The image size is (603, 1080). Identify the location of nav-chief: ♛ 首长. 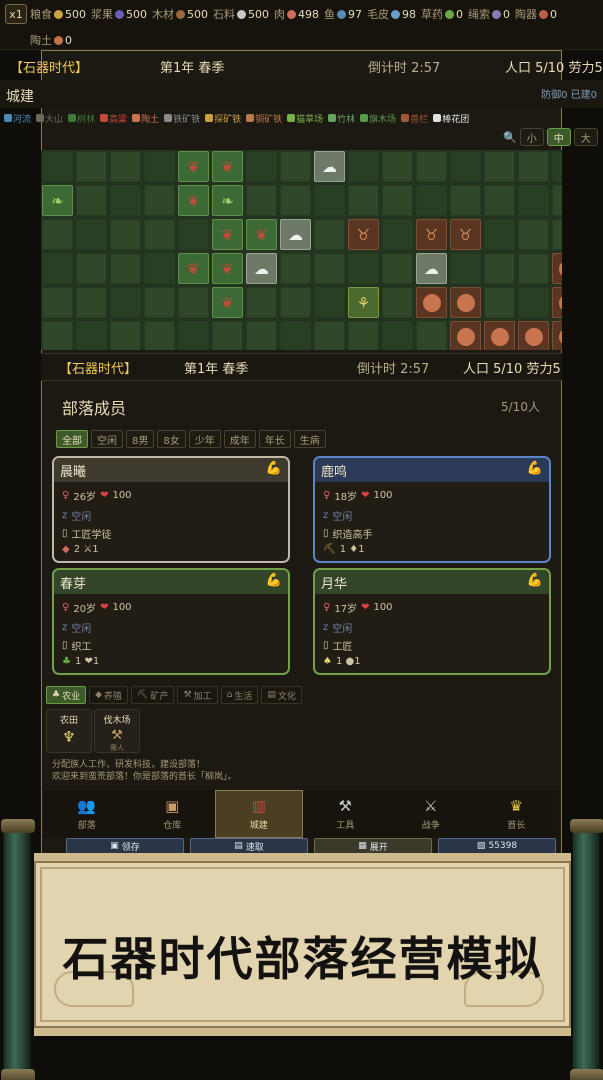
(517, 814).